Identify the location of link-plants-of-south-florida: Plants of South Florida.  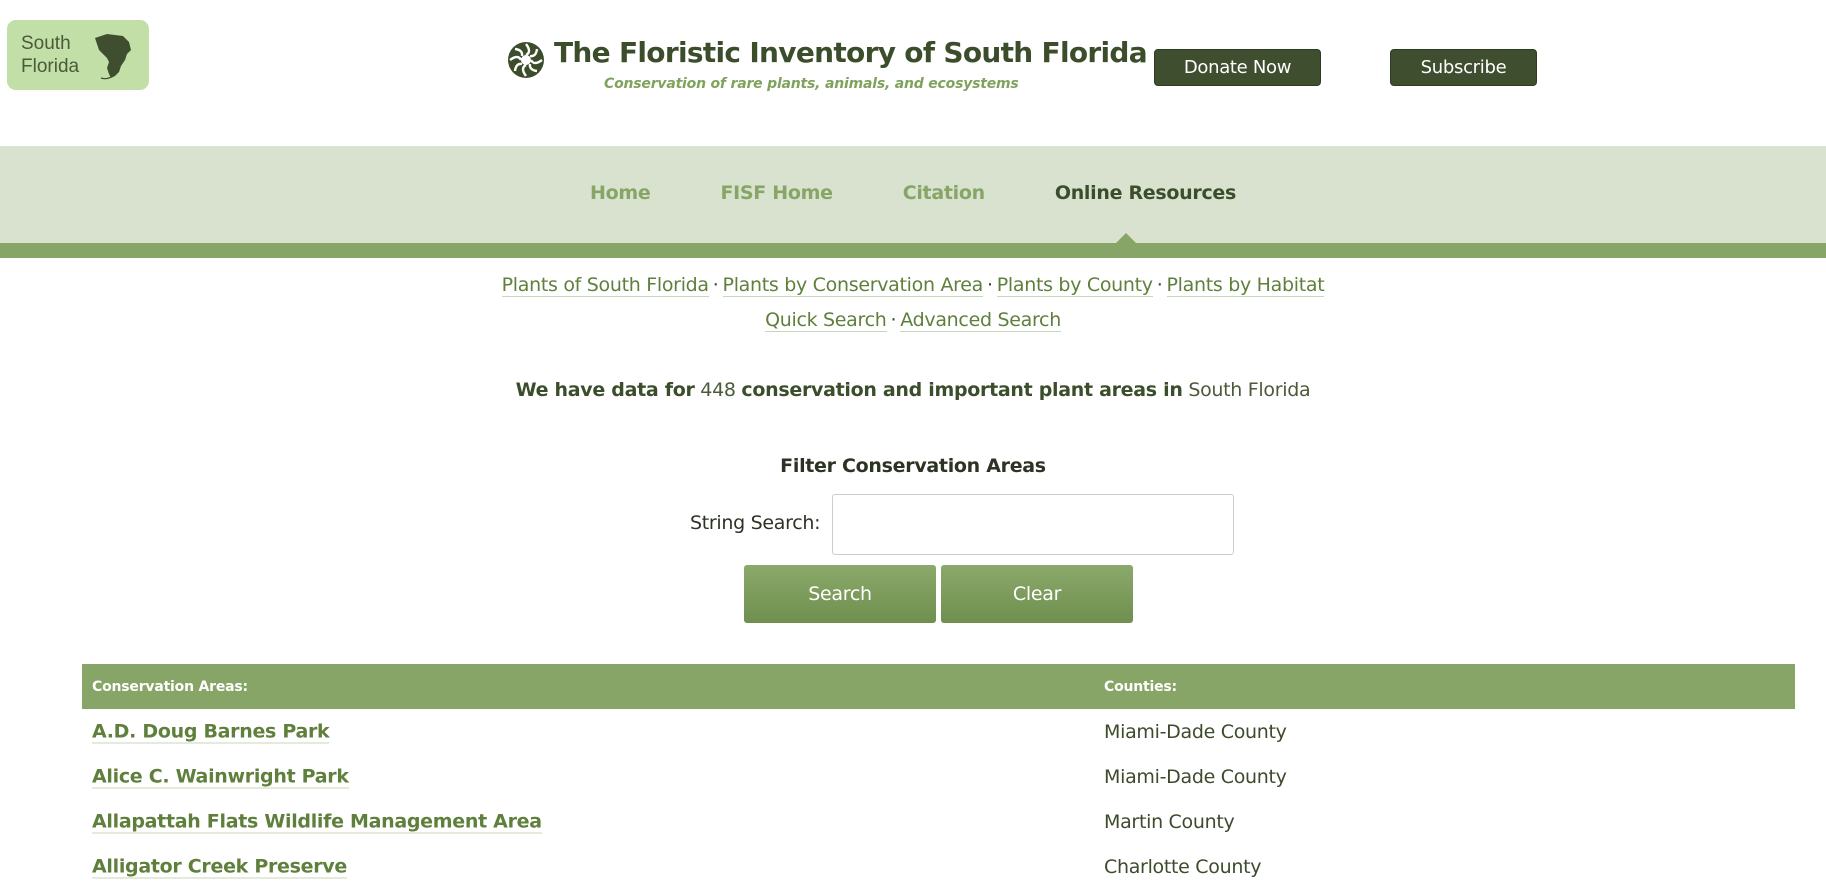
(605, 285).